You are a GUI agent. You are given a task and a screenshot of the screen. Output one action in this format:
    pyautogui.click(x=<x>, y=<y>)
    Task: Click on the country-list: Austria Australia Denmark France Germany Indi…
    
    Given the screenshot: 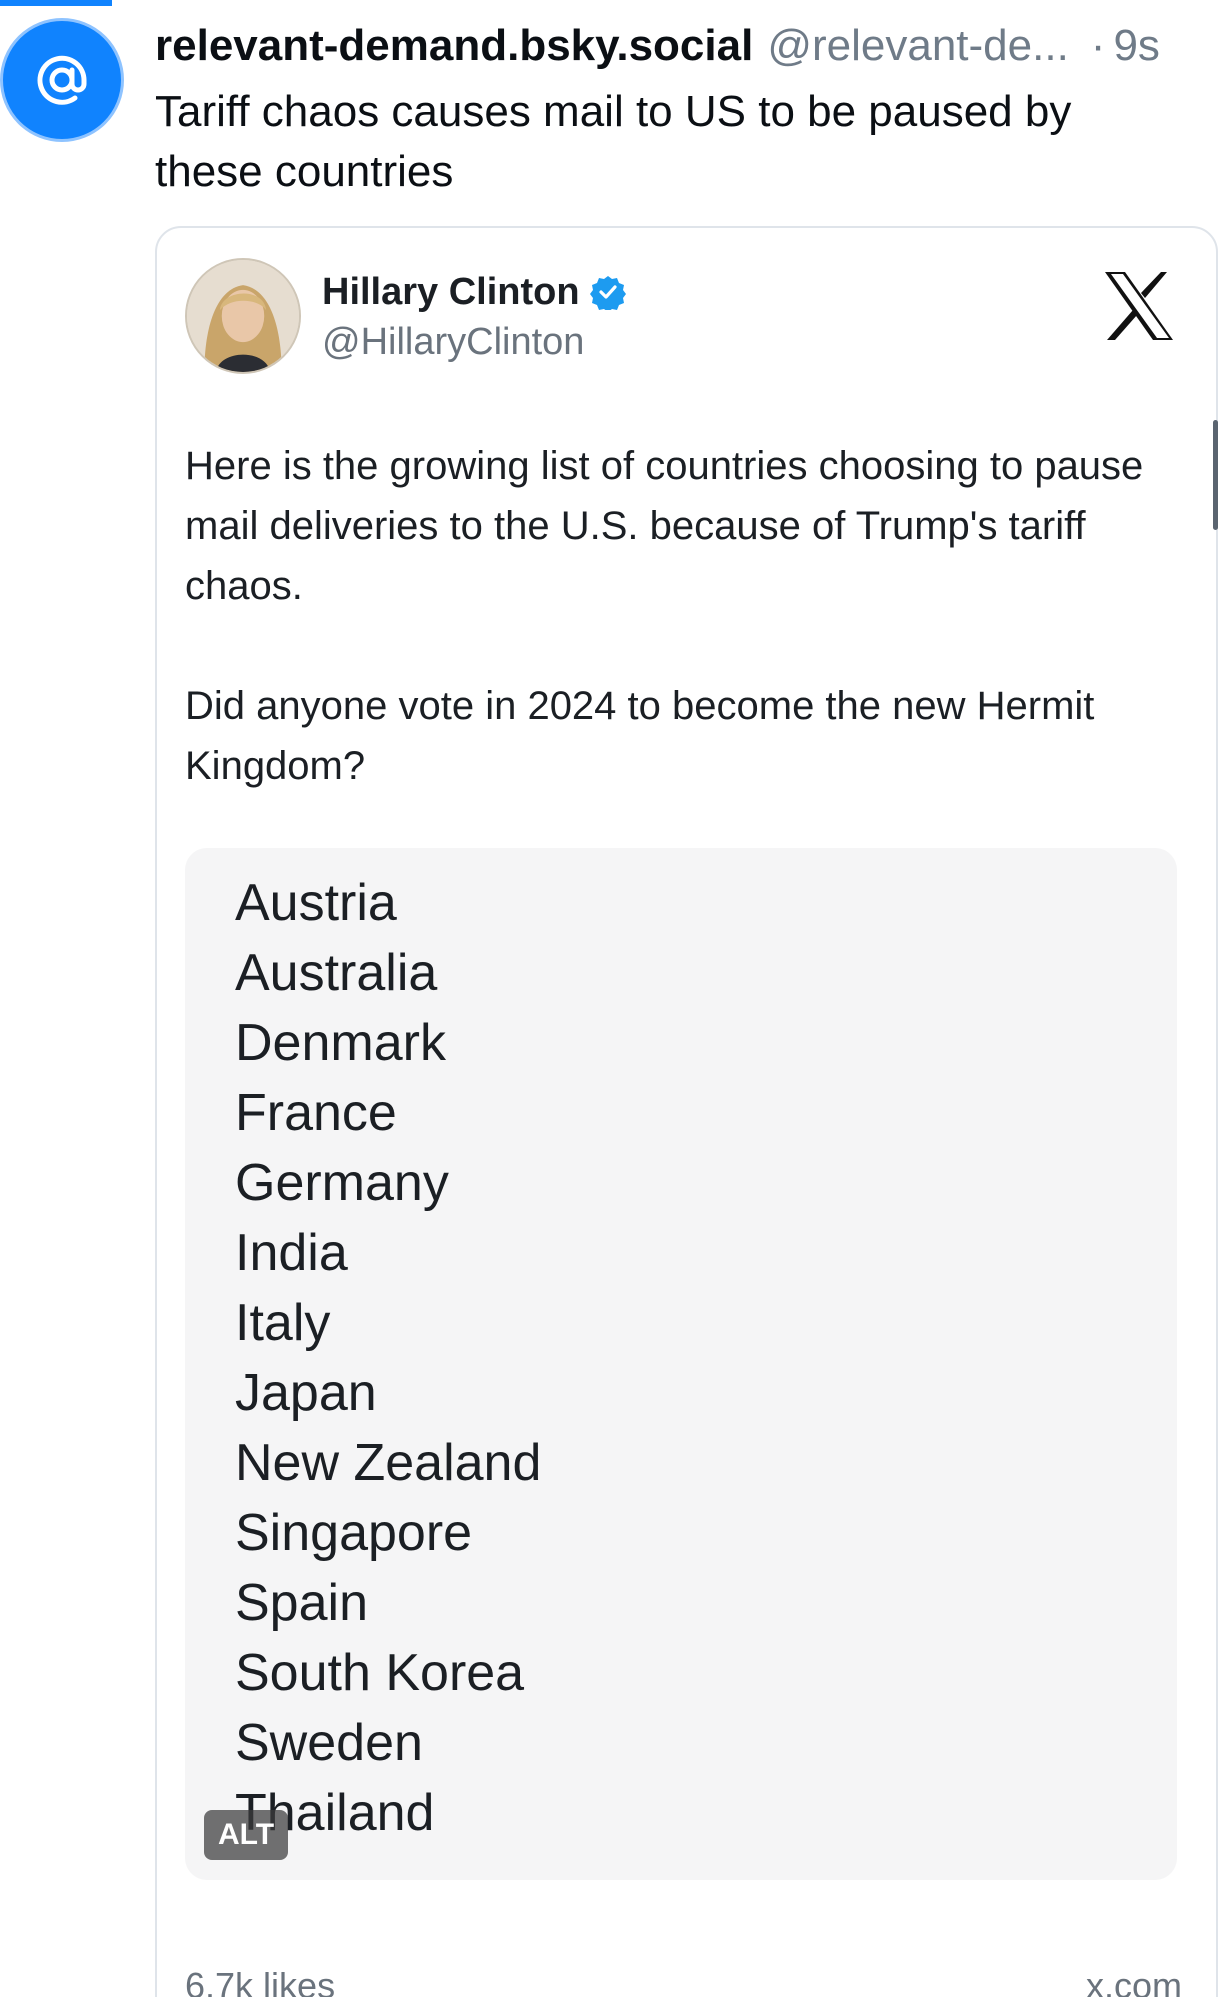 What is the action you would take?
    pyautogui.click(x=388, y=1358)
    